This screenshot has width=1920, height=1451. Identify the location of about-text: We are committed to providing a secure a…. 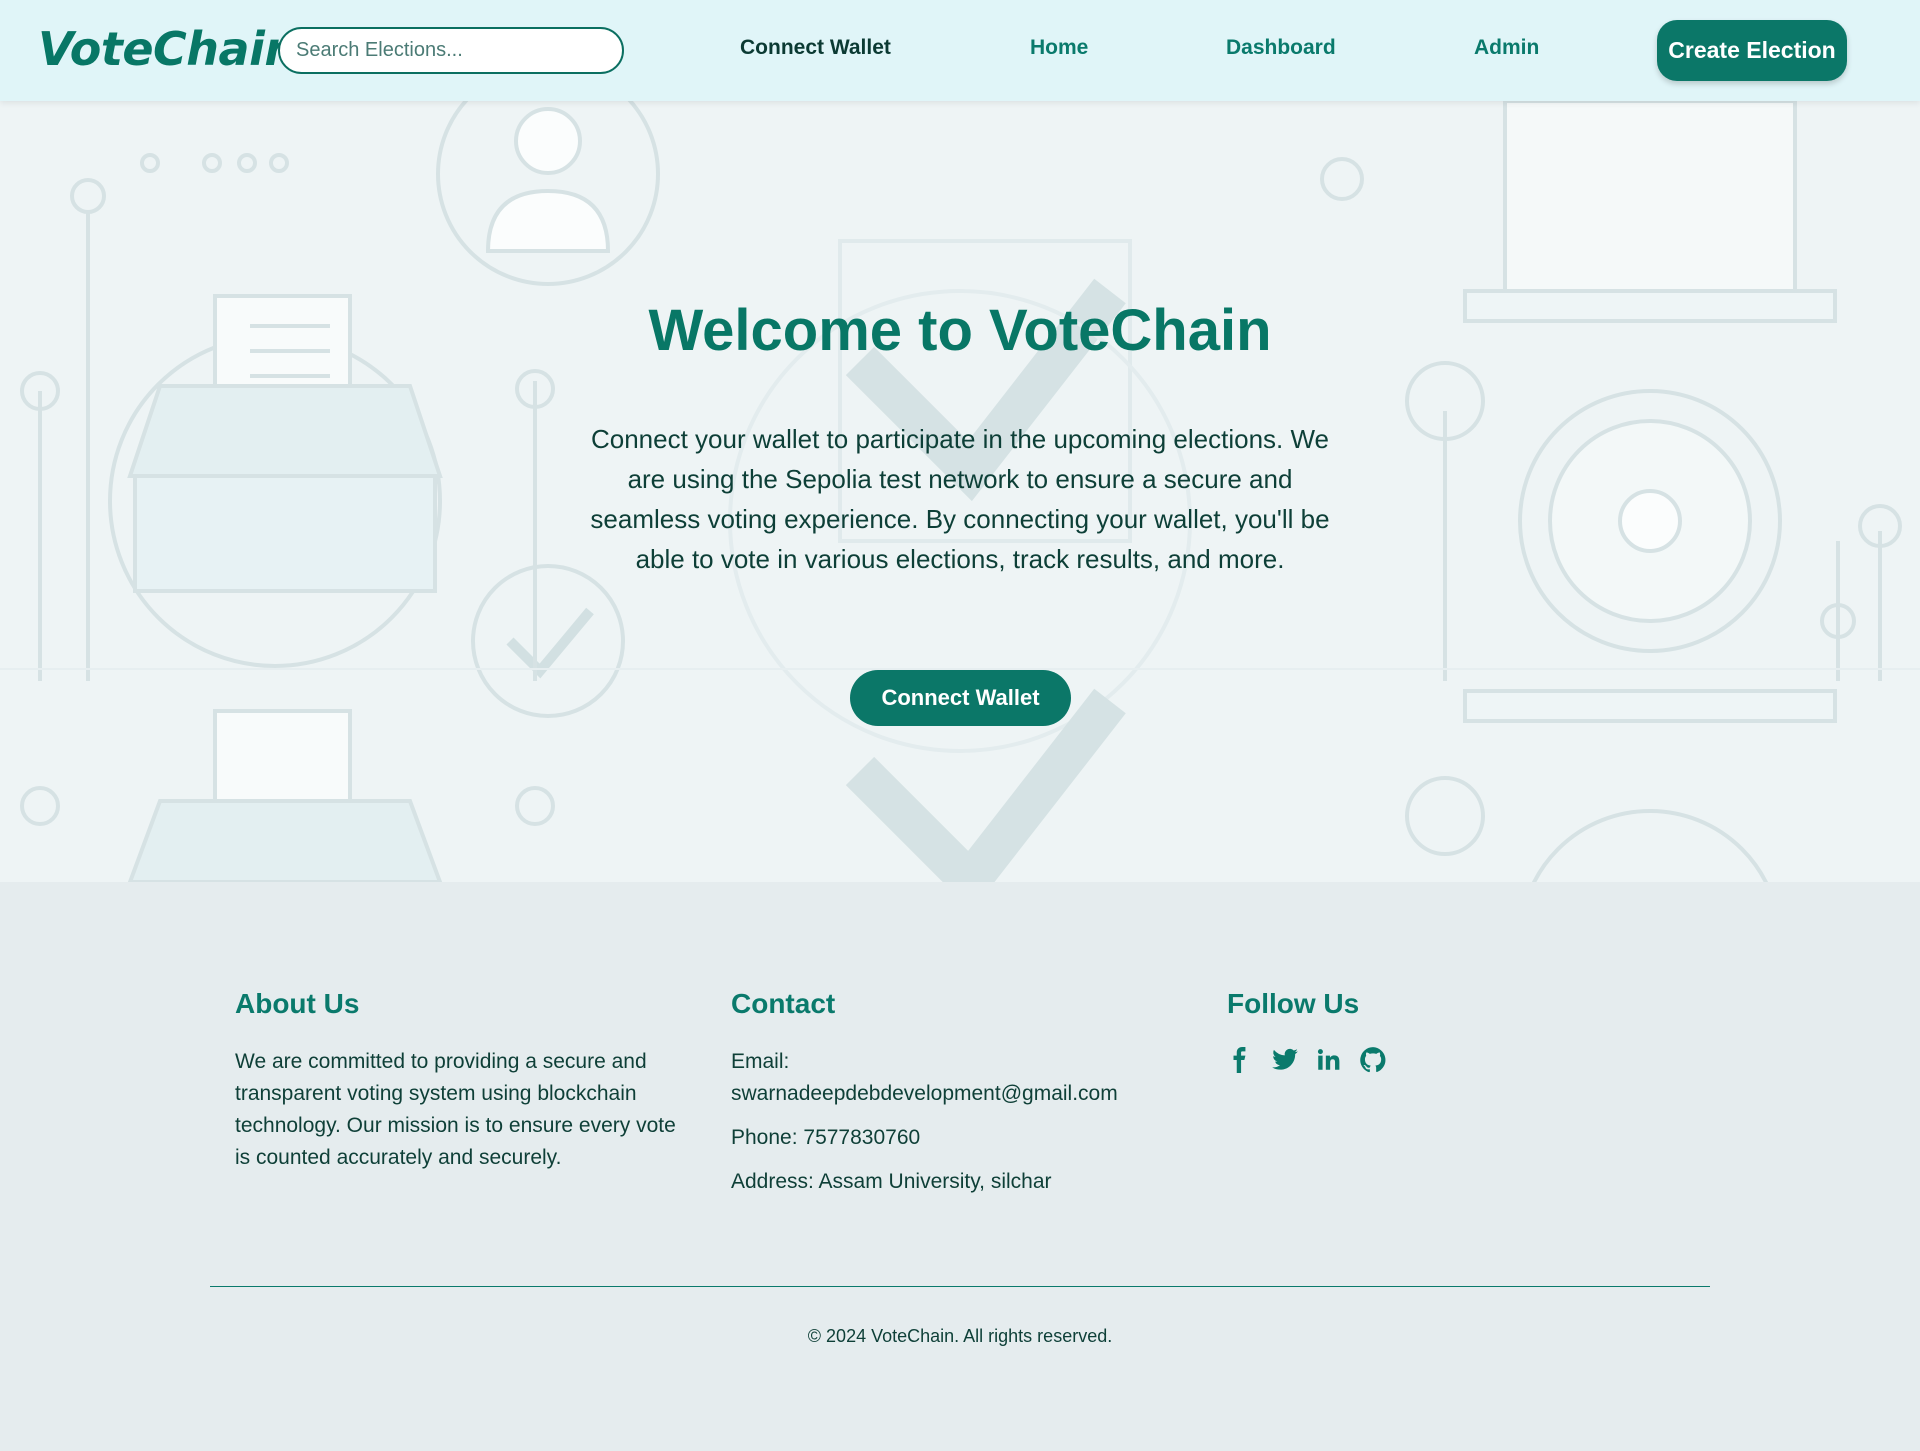
(455, 1109).